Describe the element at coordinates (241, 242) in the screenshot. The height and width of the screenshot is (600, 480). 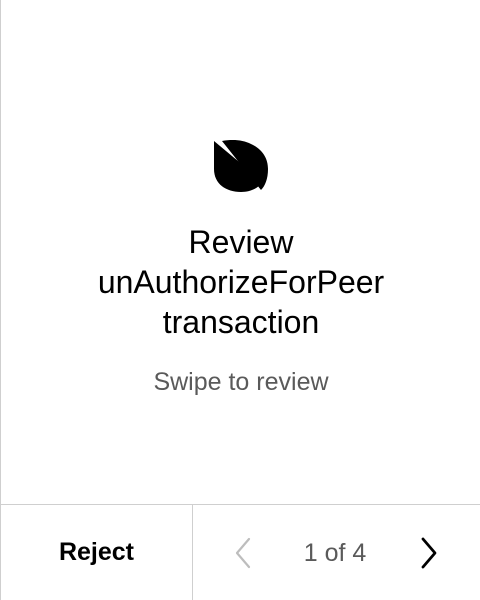
I see `title-line-review: Review` at that location.